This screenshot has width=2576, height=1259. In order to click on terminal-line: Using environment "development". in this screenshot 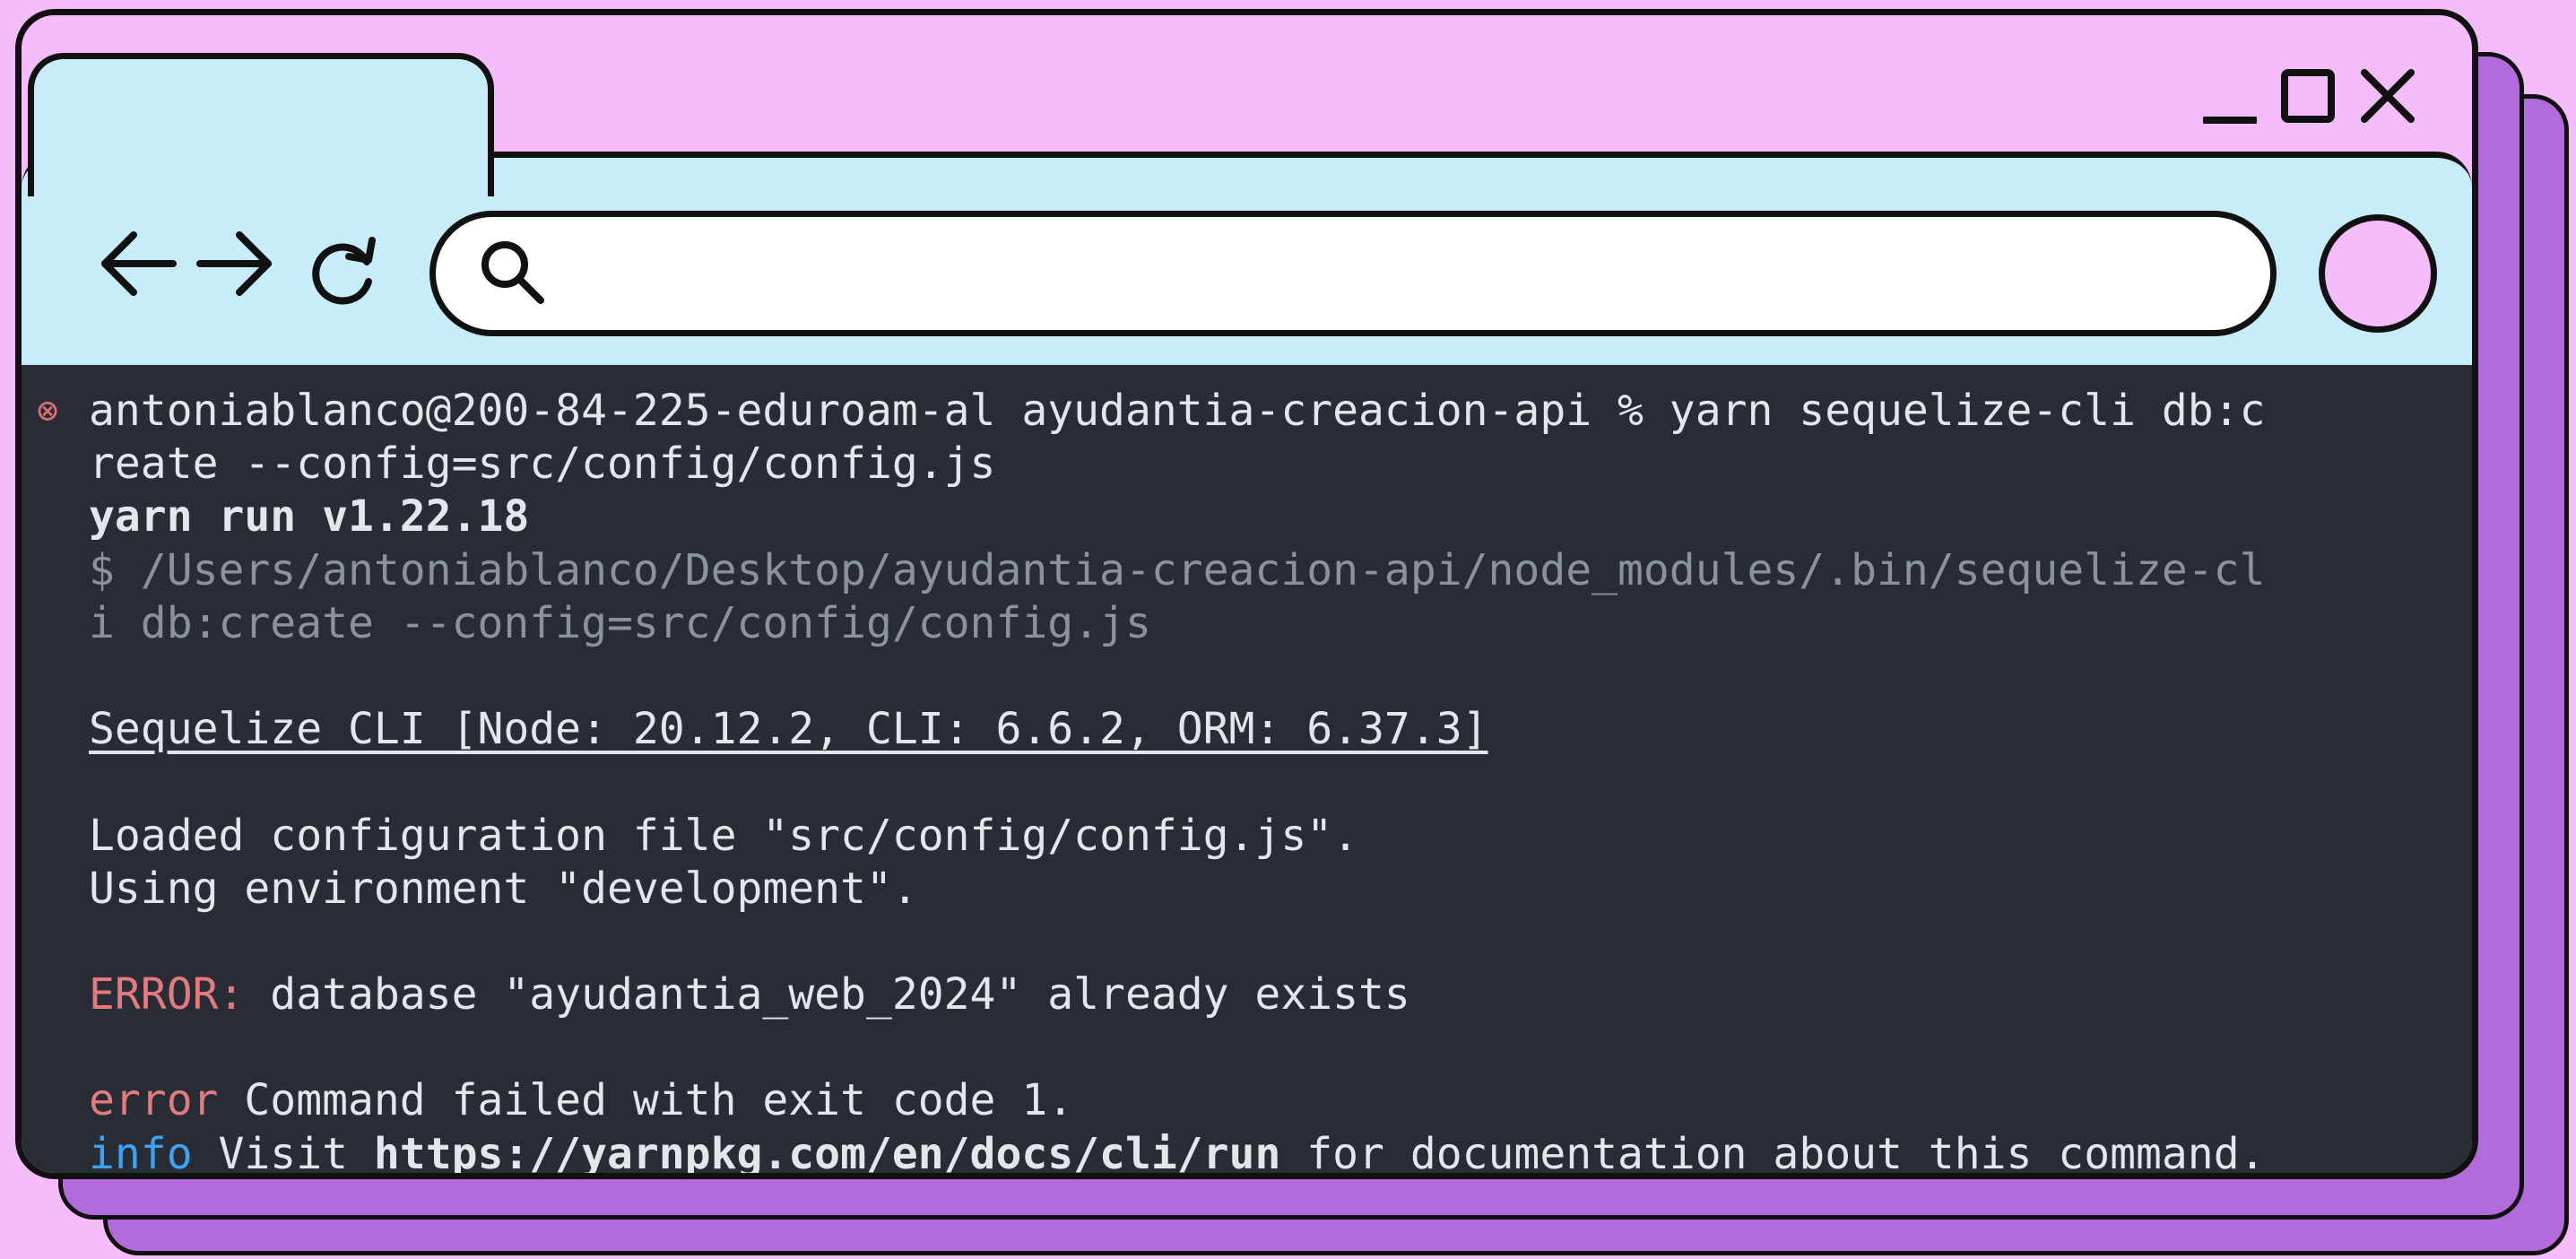, I will do `click(503, 888)`.